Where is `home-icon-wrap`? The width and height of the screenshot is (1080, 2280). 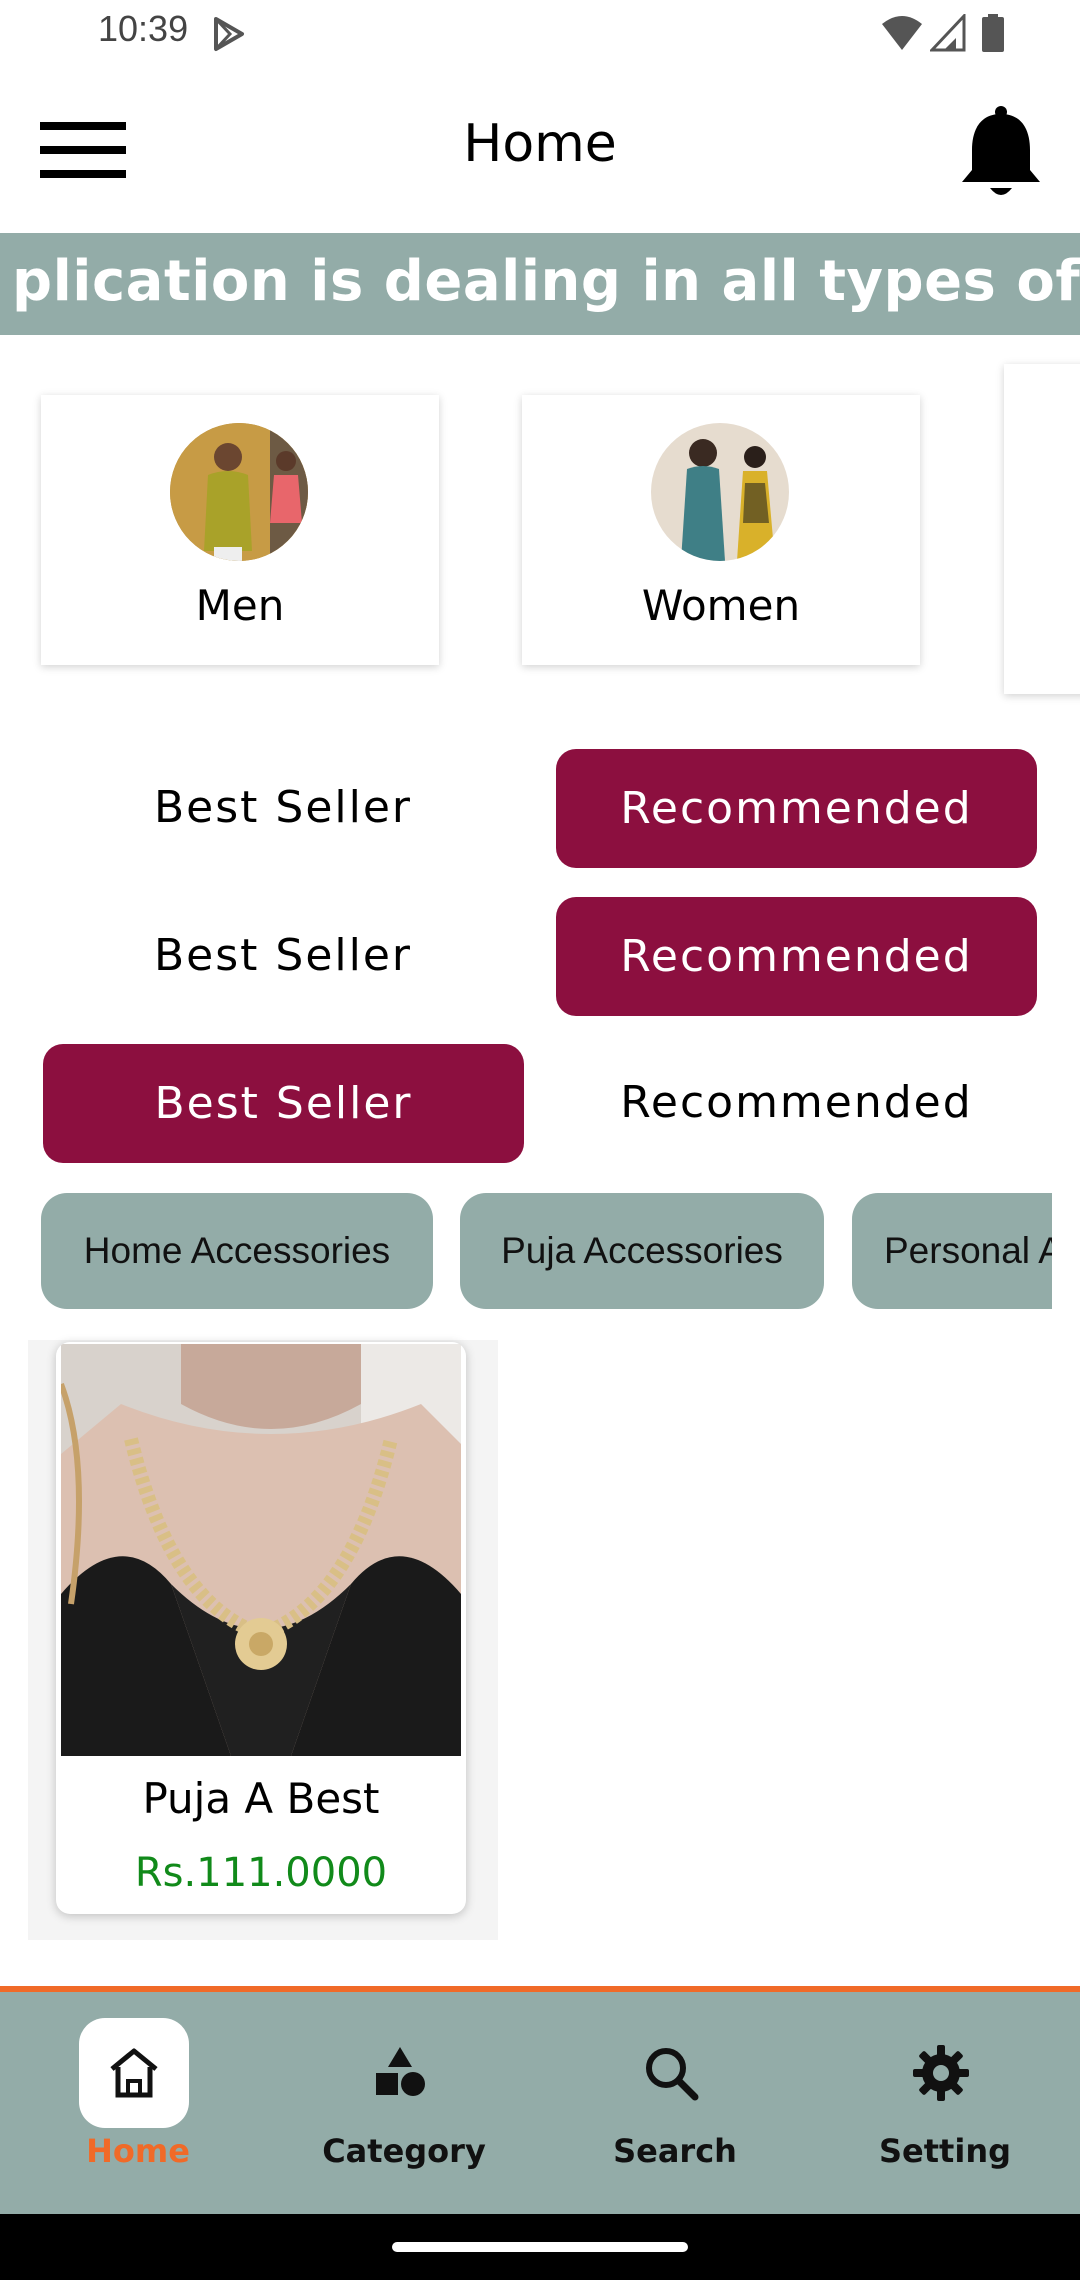 home-icon-wrap is located at coordinates (134, 2073).